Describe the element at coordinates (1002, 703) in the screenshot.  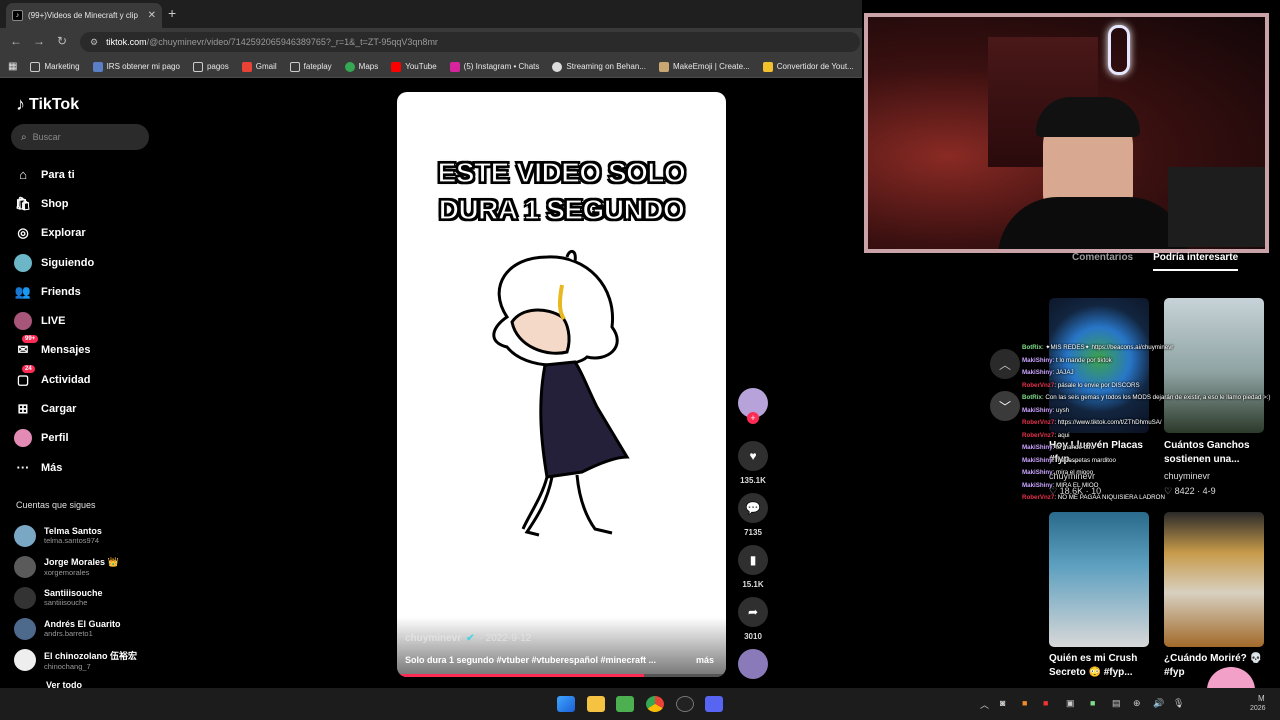
I see `discord-tray-icon: ◙` at that location.